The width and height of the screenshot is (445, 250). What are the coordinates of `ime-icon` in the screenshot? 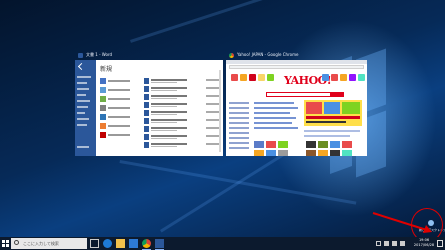 It's located at (402, 243).